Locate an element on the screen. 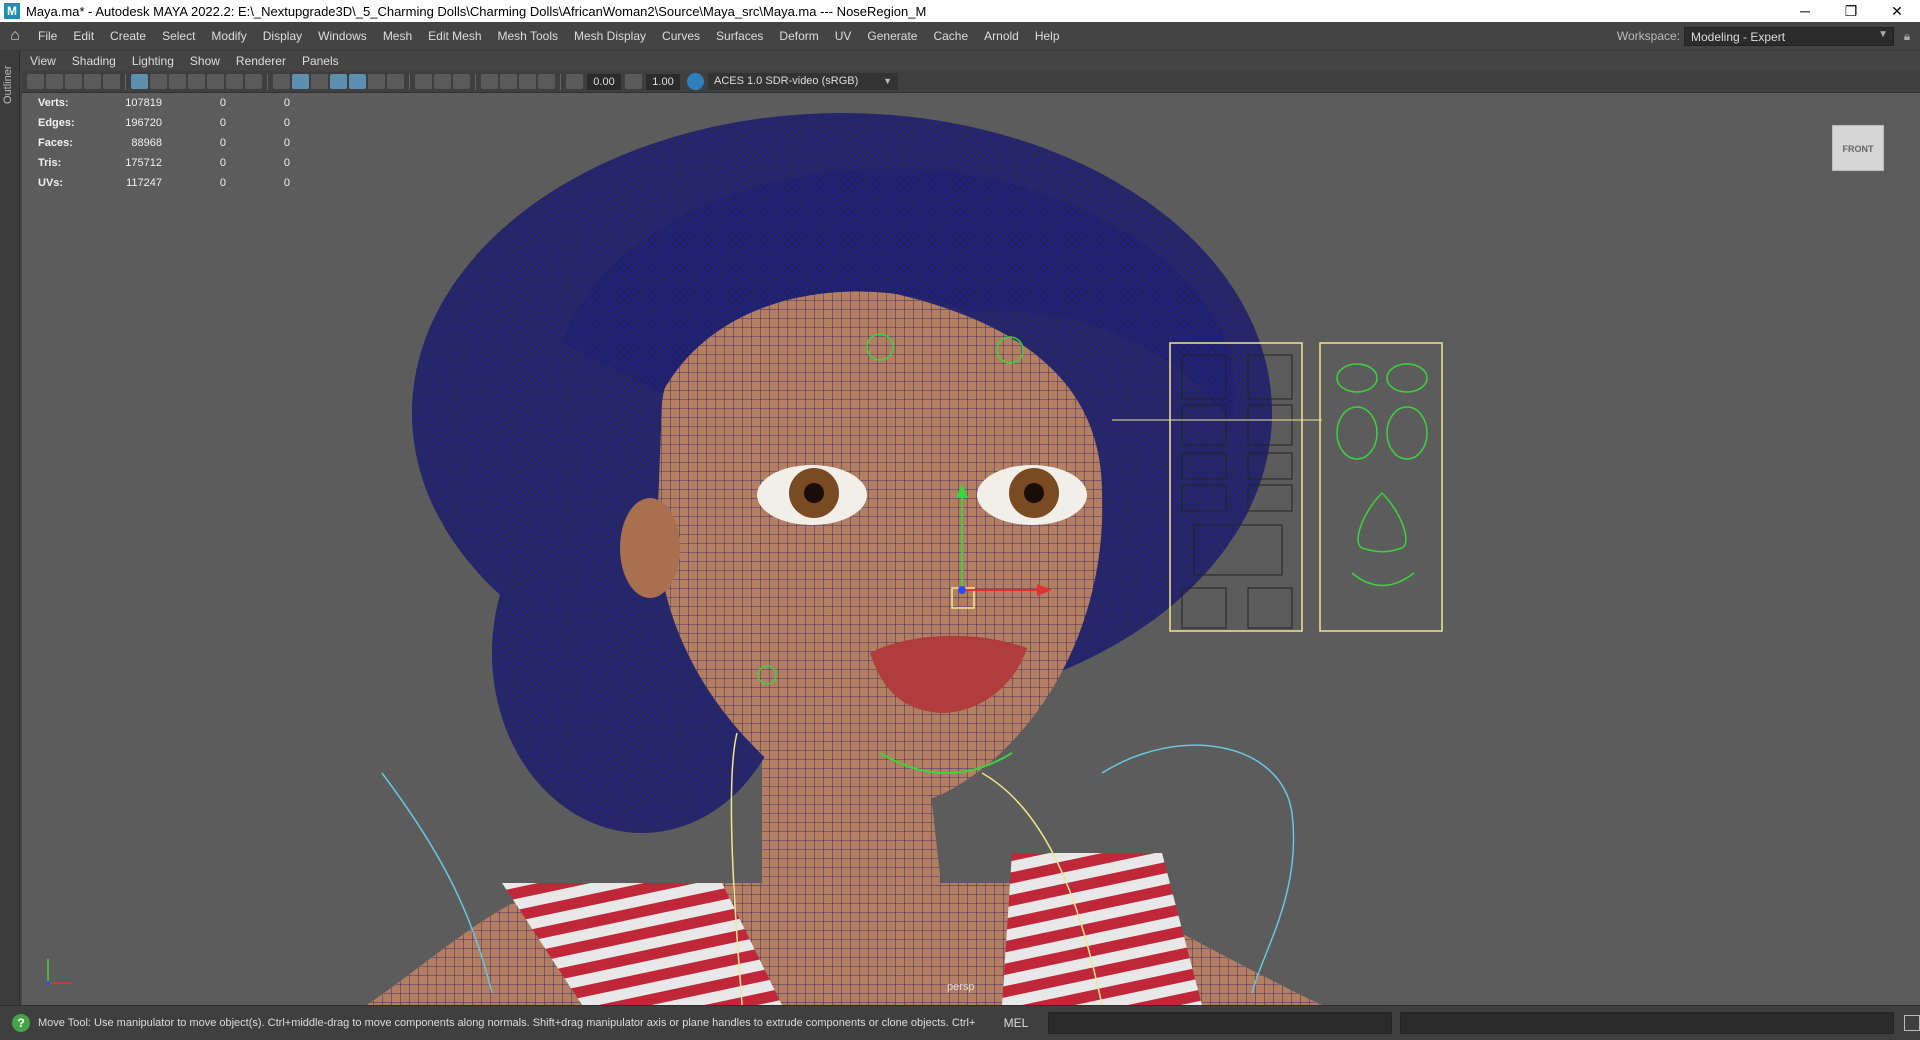 The height and width of the screenshot is (1040, 1920). outliner-tab: Outliner is located at coordinates (10, 85).